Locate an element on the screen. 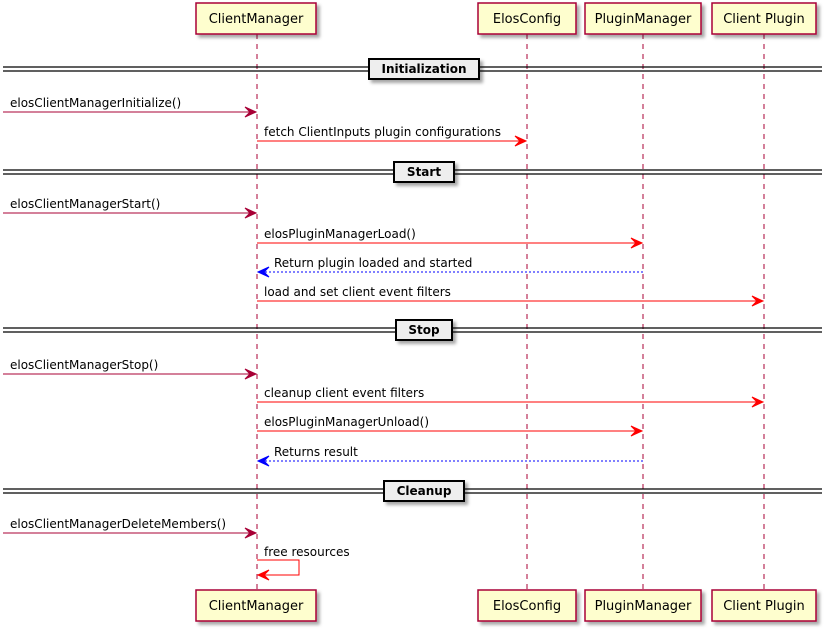  participant-cm-top: ClientManager is located at coordinates (256, 18).